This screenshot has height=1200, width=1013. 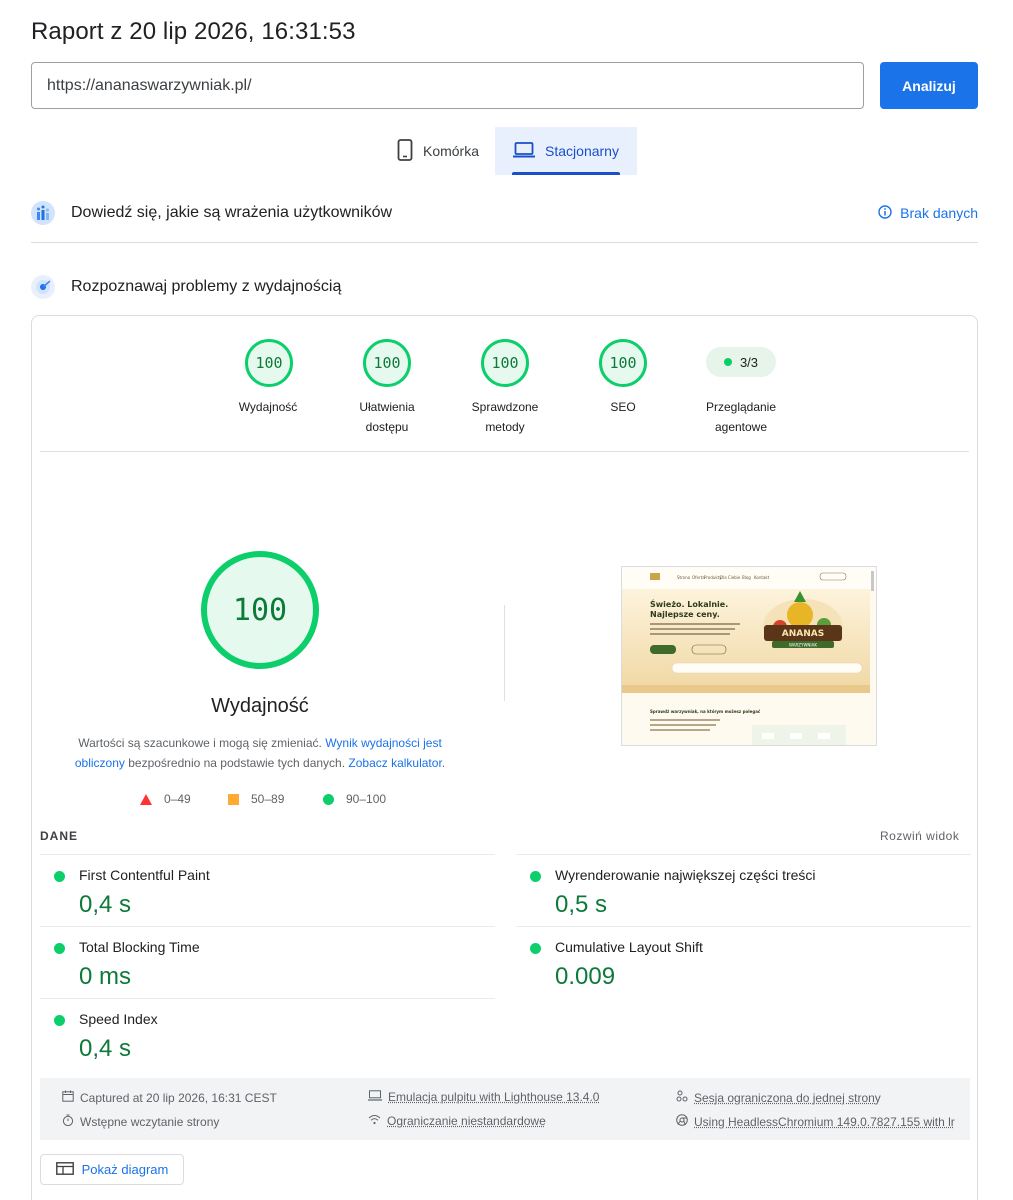 What do you see at coordinates (105, 977) in the screenshot?
I see `metric-value: 0 ms` at bounding box center [105, 977].